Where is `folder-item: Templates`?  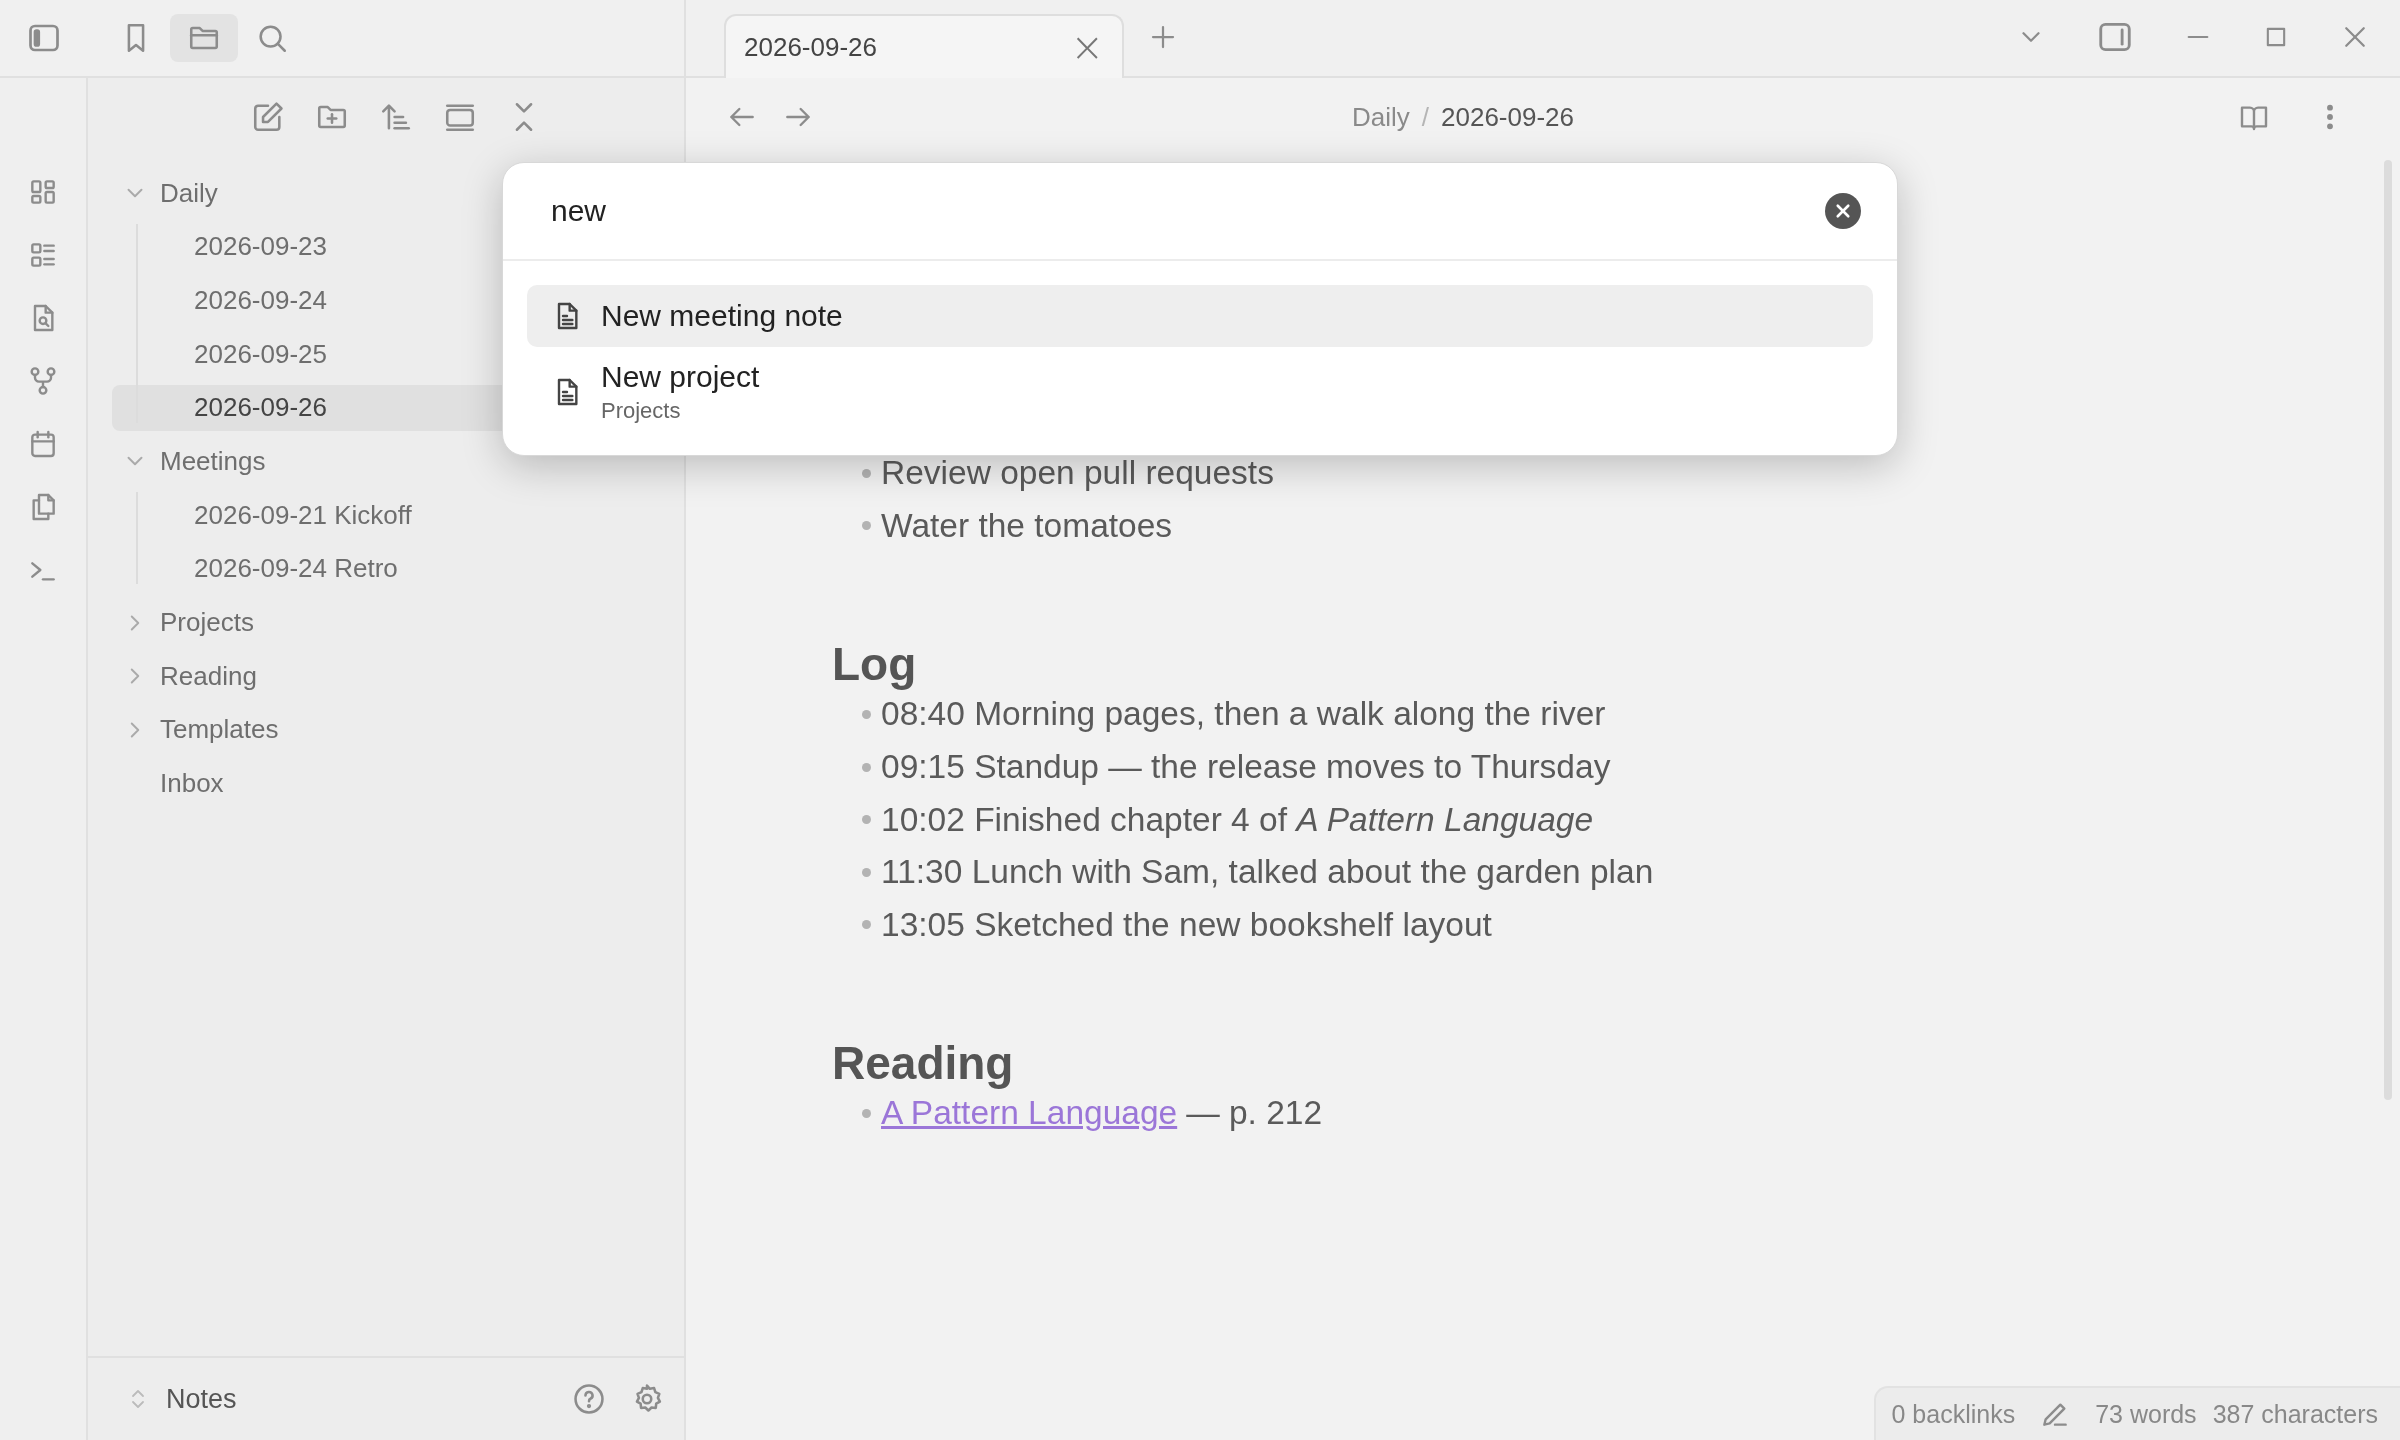
folder-item: Templates is located at coordinates (398, 729).